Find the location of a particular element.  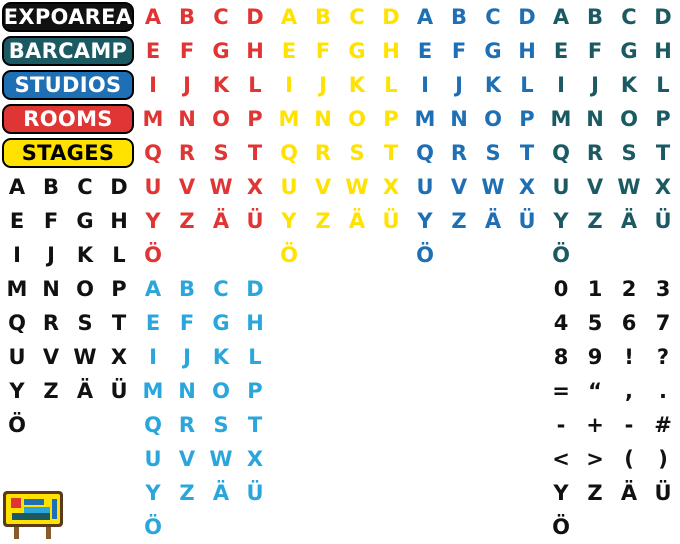

glyph: ) is located at coordinates (663, 459).